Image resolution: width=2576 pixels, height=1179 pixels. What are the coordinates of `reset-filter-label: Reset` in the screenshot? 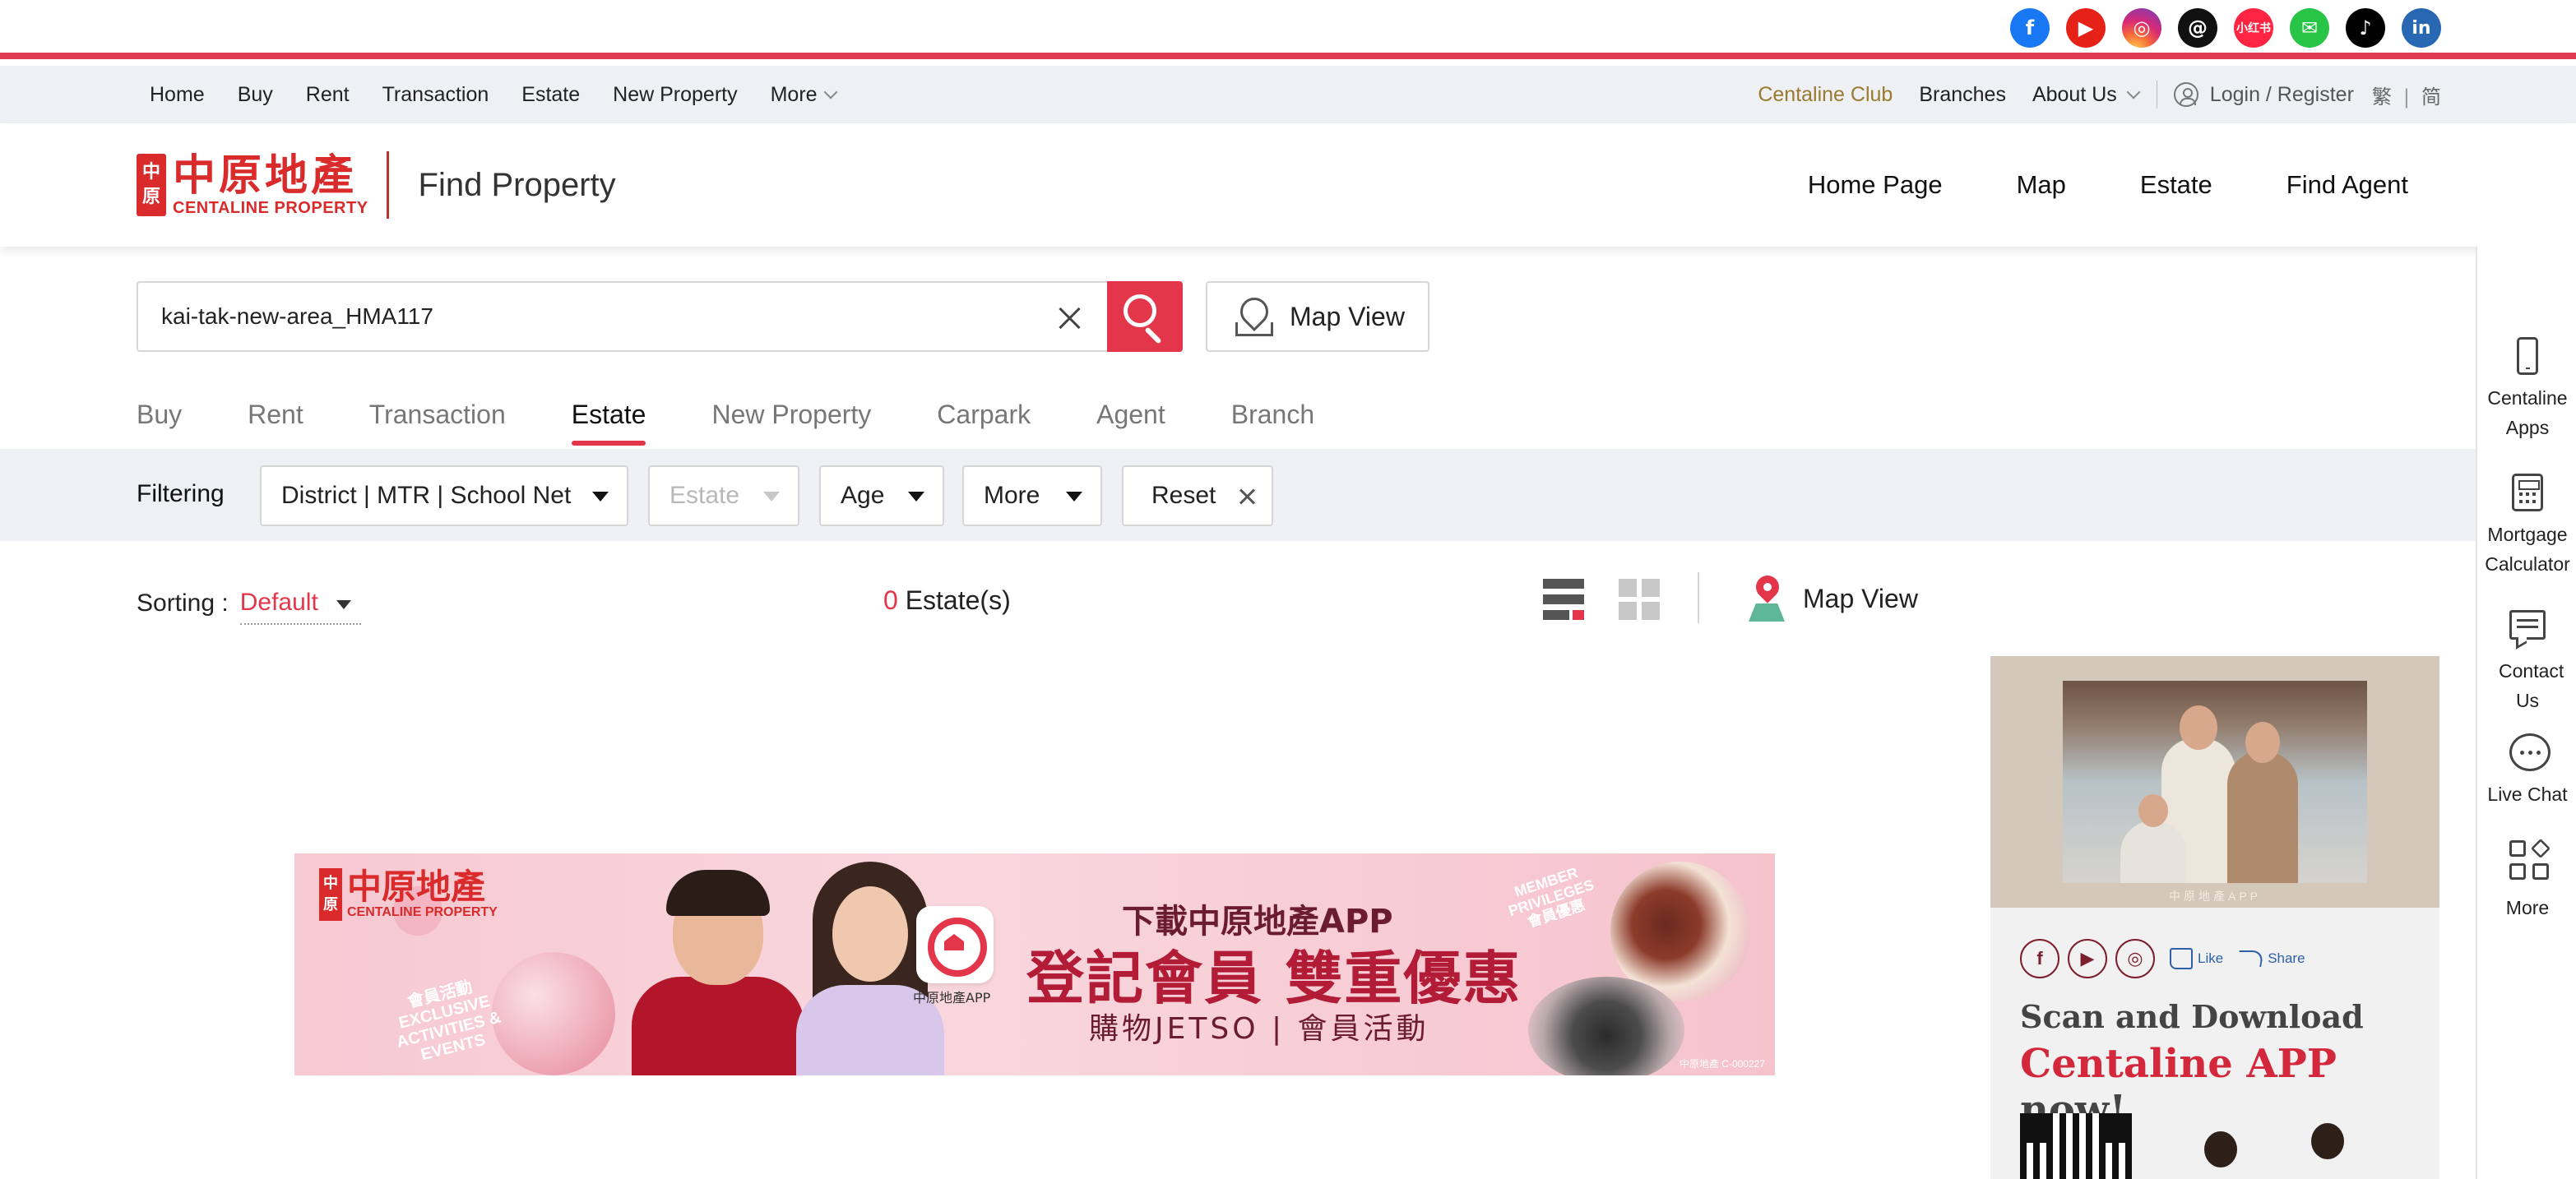 It's located at (1183, 496).